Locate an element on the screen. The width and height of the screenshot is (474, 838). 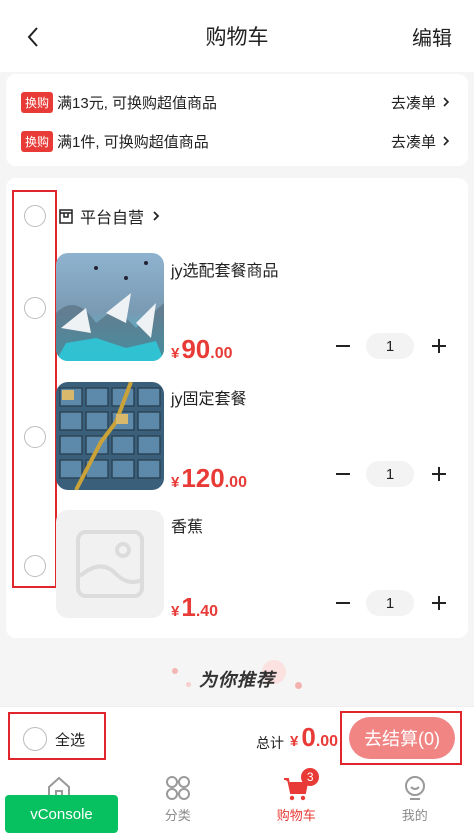
promo-text: 满1件, 可换购超值商品 is located at coordinates (133, 142).